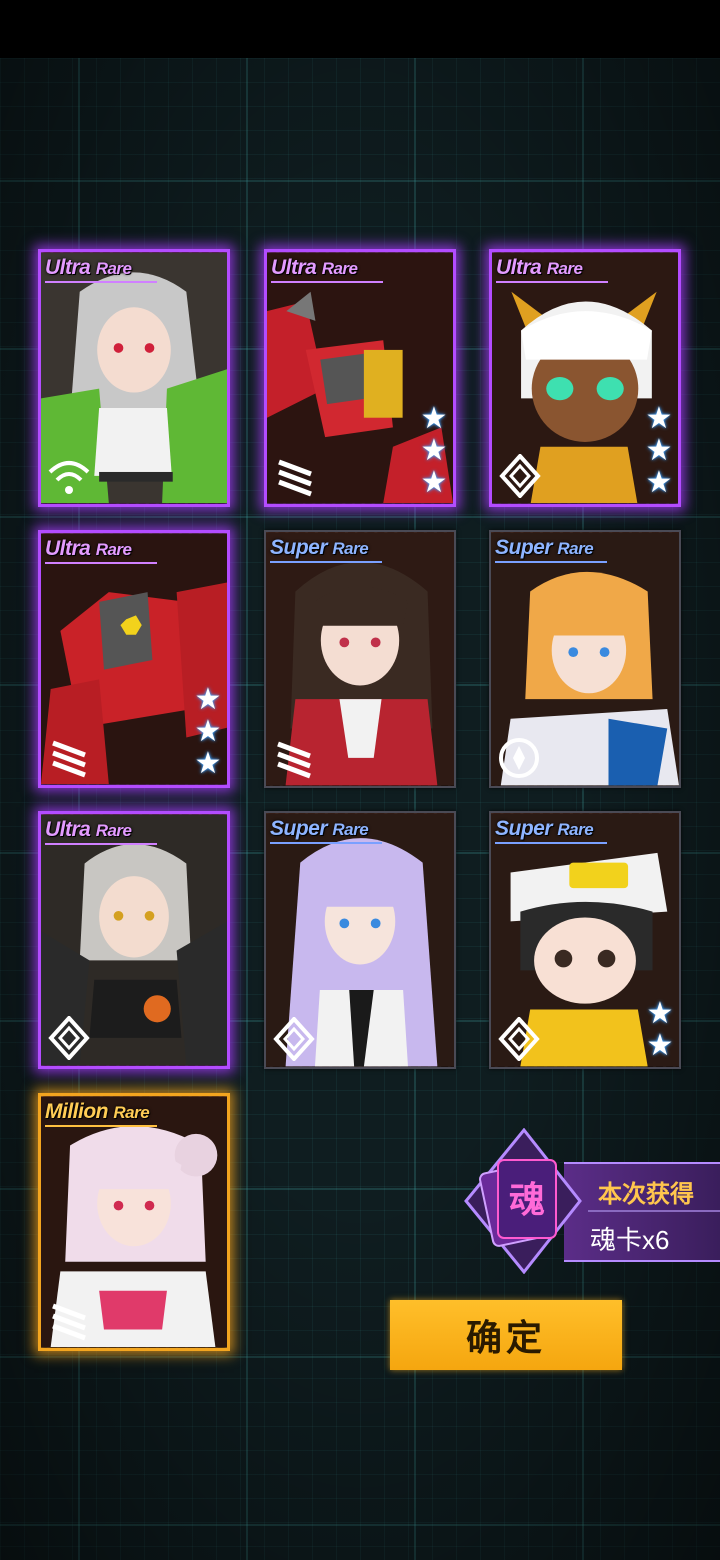 This screenshot has height=1560, width=720. What do you see at coordinates (134, 940) in the screenshot?
I see `character-card-7: Ultra Rare` at bounding box center [134, 940].